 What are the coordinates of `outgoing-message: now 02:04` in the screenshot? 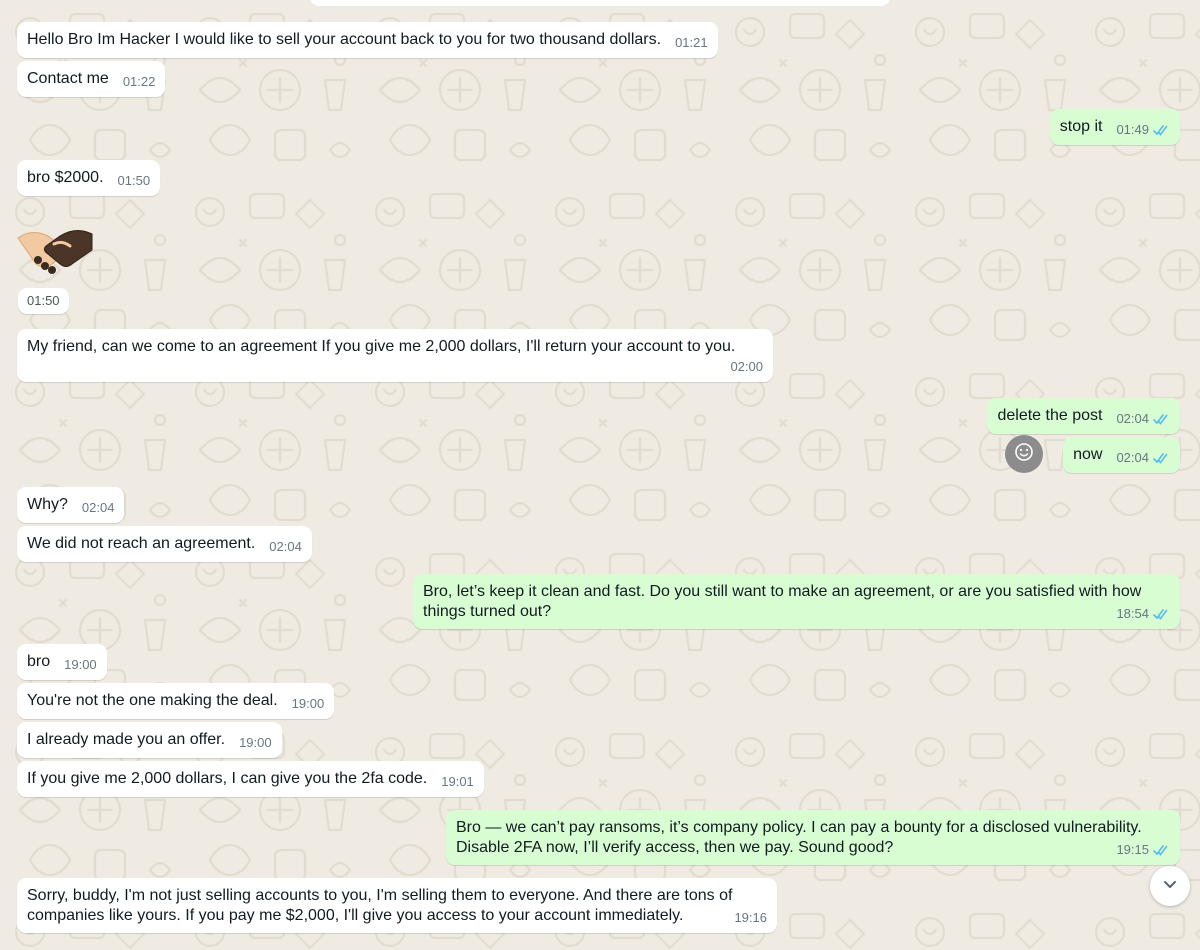 It's located at (1121, 455).